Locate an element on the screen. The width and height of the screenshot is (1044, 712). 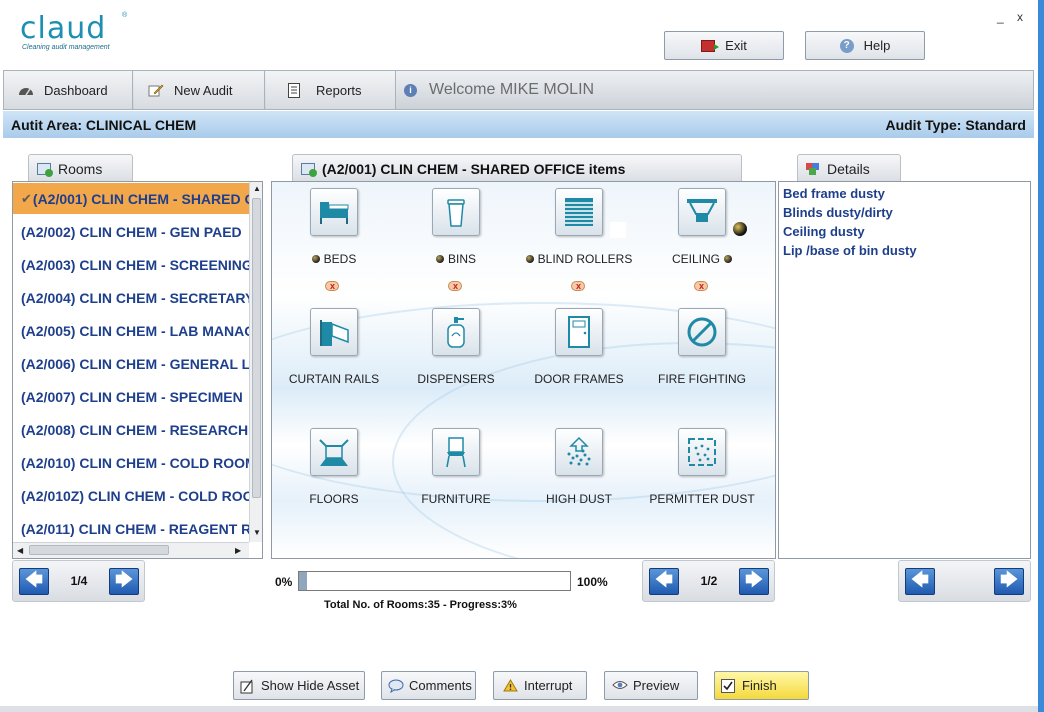
item-label: FLOORS is located at coordinates (334, 499).